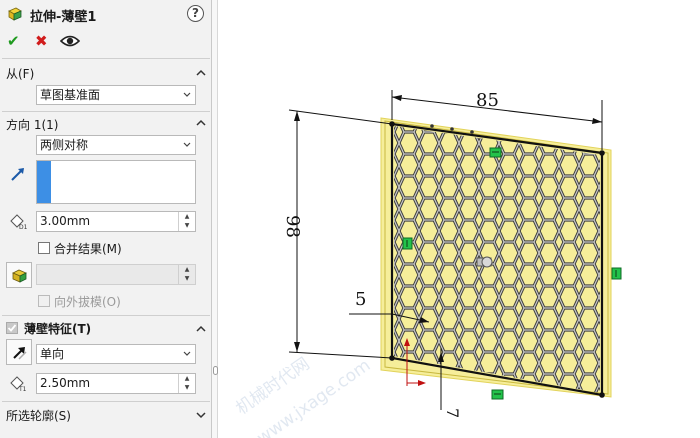 The height and width of the screenshot is (438, 700). I want to click on end-condition-value: 两侧对称, so click(64, 145).